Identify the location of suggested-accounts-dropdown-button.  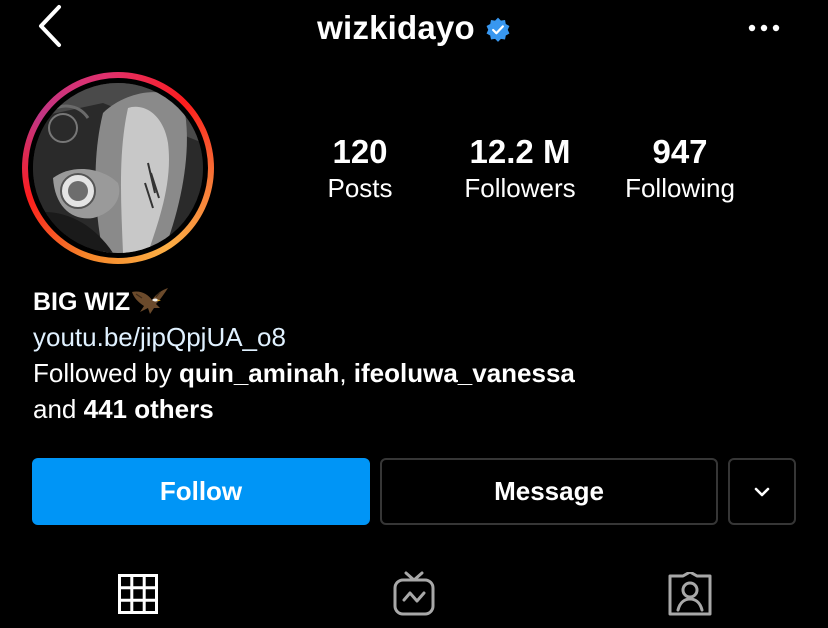
(762, 491).